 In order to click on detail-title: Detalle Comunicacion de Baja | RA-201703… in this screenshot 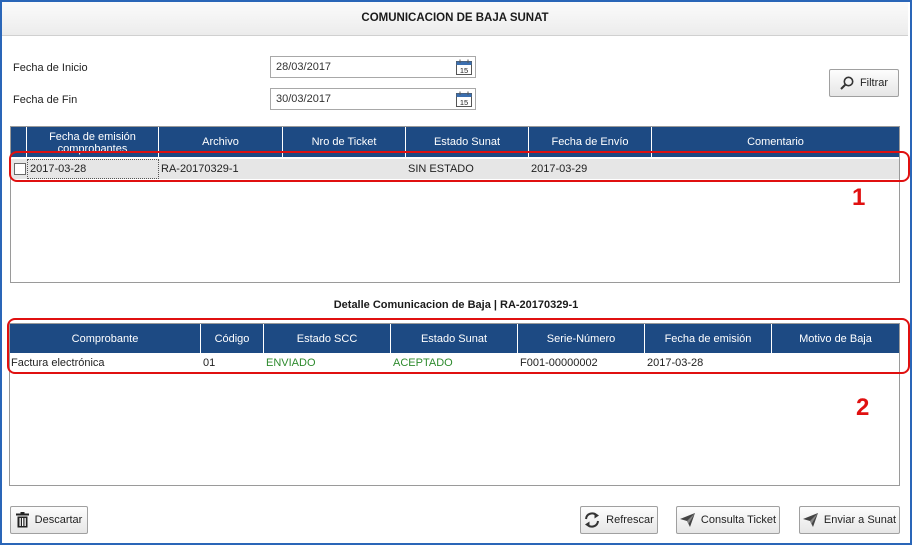, I will do `click(456, 305)`.